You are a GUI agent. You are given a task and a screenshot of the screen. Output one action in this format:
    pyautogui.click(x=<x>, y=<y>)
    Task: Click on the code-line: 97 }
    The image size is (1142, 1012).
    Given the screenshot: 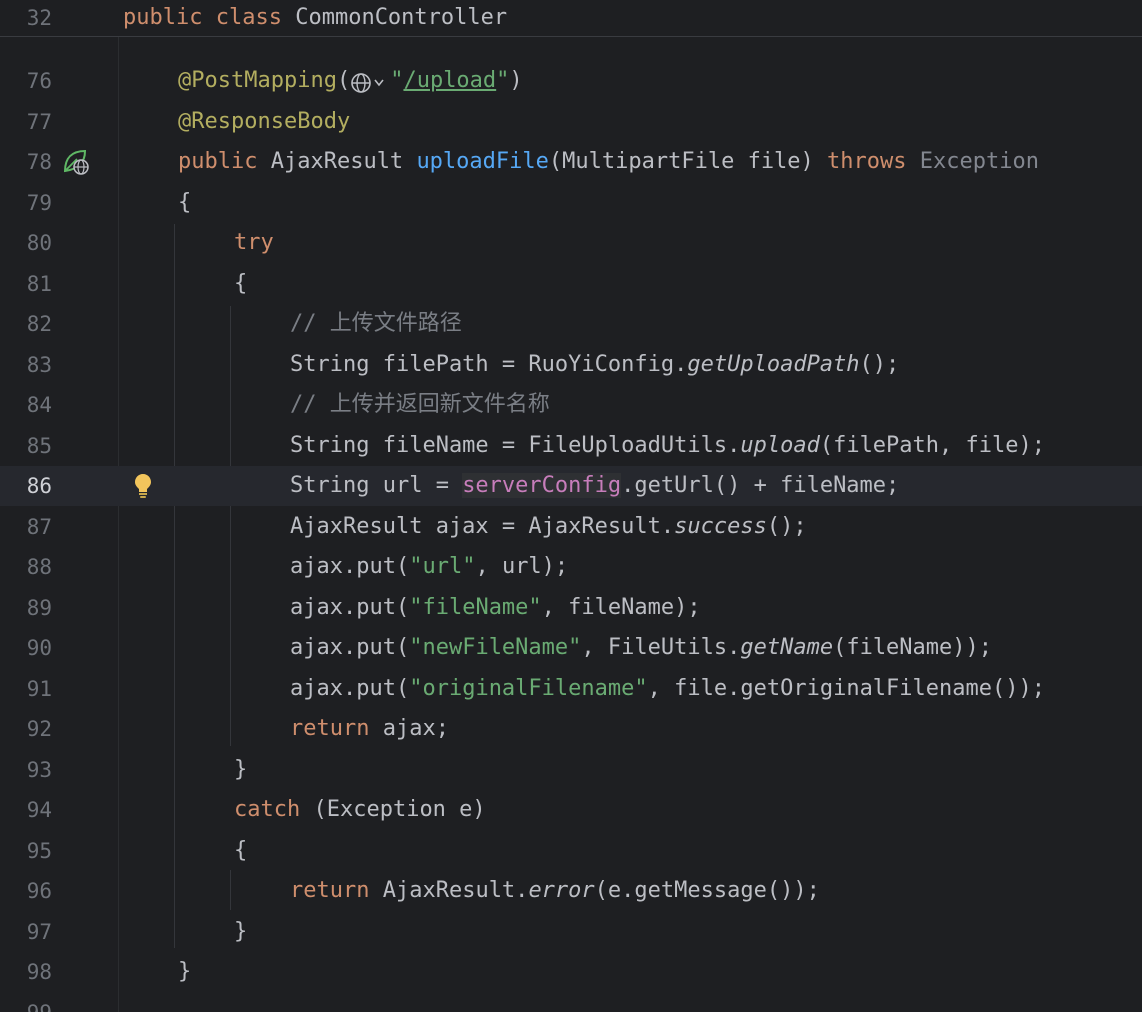 What is the action you would take?
    pyautogui.click(x=571, y=932)
    